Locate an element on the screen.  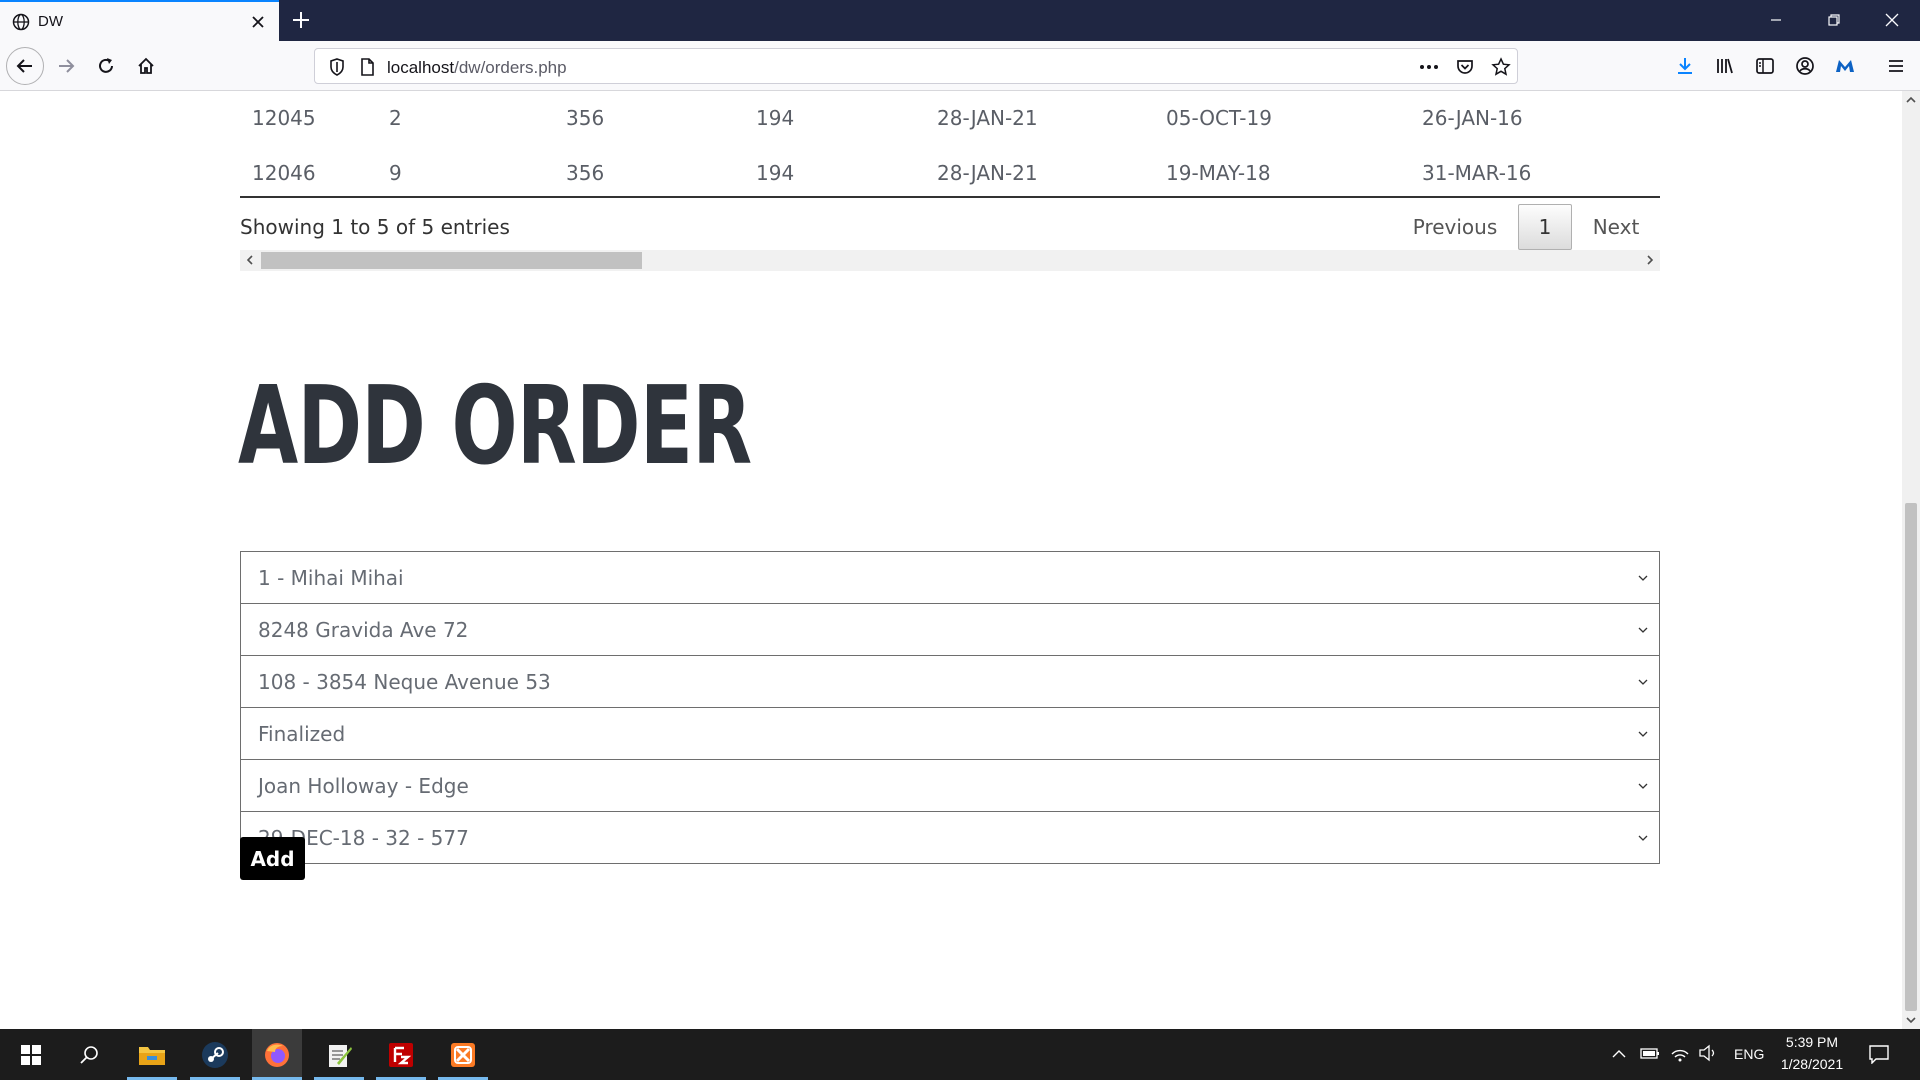
nav-toolbar: localhost/dw/orders.php is located at coordinates (960, 66).